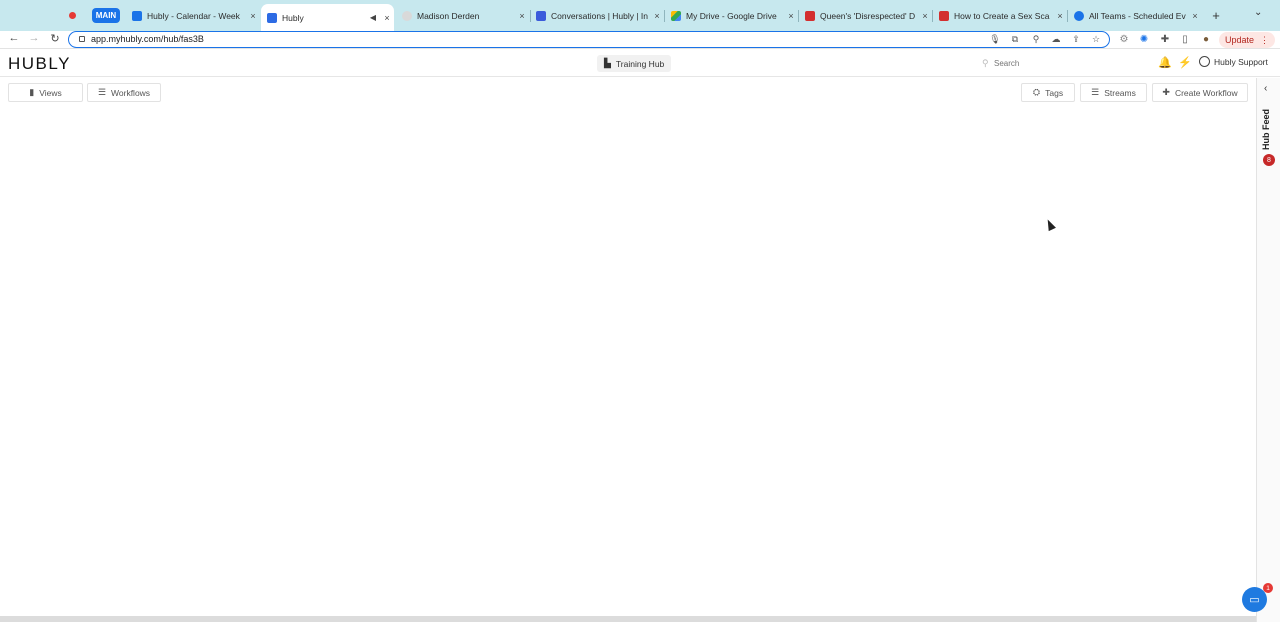  I want to click on bookmark-icon: ▮, so click(32, 92).